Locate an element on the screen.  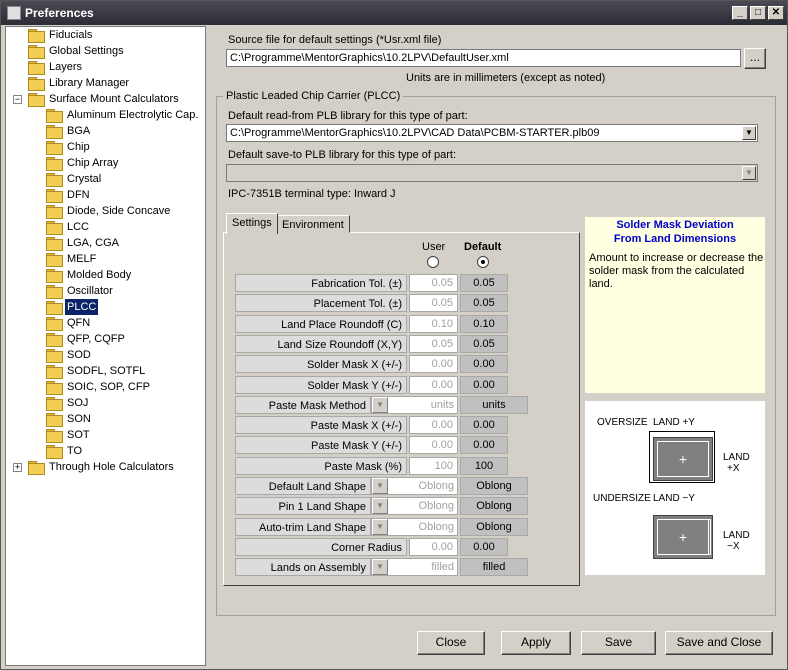
tree-item-smd-5: DFN is located at coordinates (105, 195).